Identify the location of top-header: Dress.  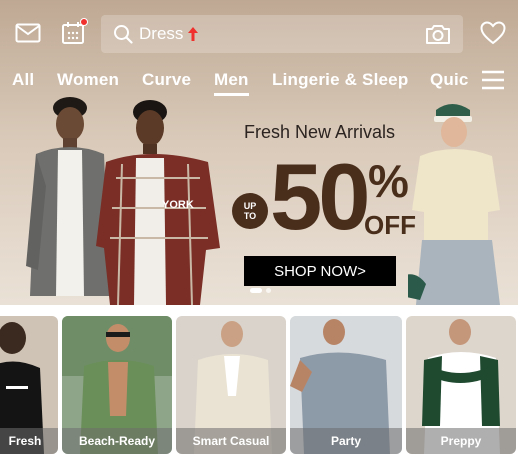
(259, 31).